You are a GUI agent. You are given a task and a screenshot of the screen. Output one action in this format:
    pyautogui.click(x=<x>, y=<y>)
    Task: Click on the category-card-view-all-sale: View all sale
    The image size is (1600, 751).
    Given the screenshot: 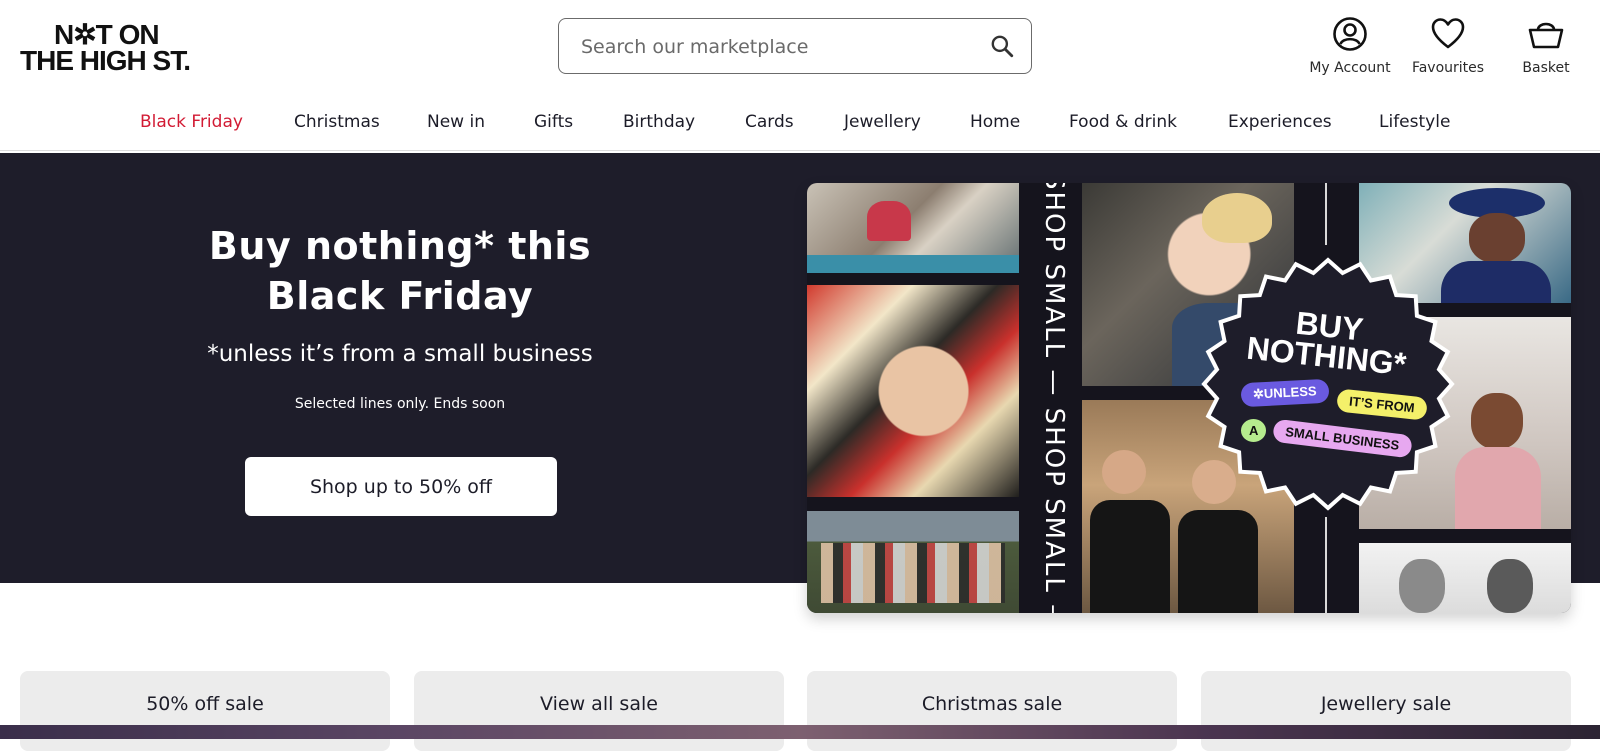 What is the action you would take?
    pyautogui.click(x=599, y=711)
    